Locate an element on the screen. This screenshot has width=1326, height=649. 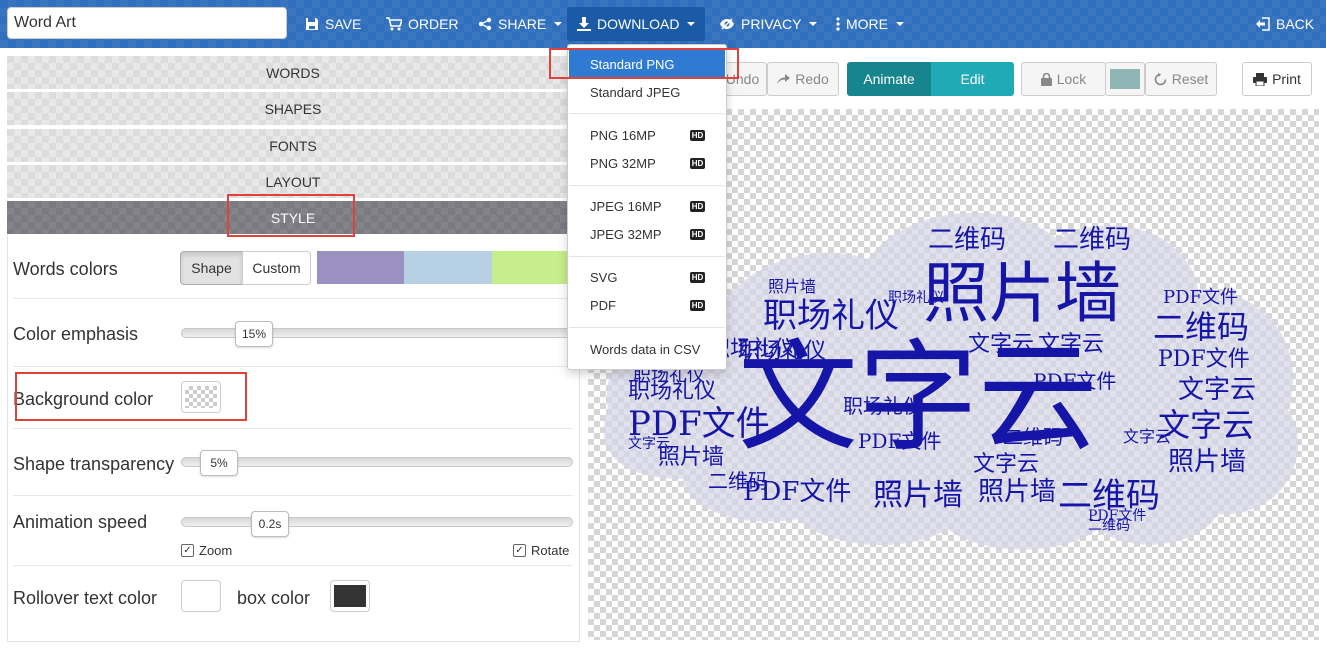
shape-colors-button: Shape is located at coordinates (211, 268).